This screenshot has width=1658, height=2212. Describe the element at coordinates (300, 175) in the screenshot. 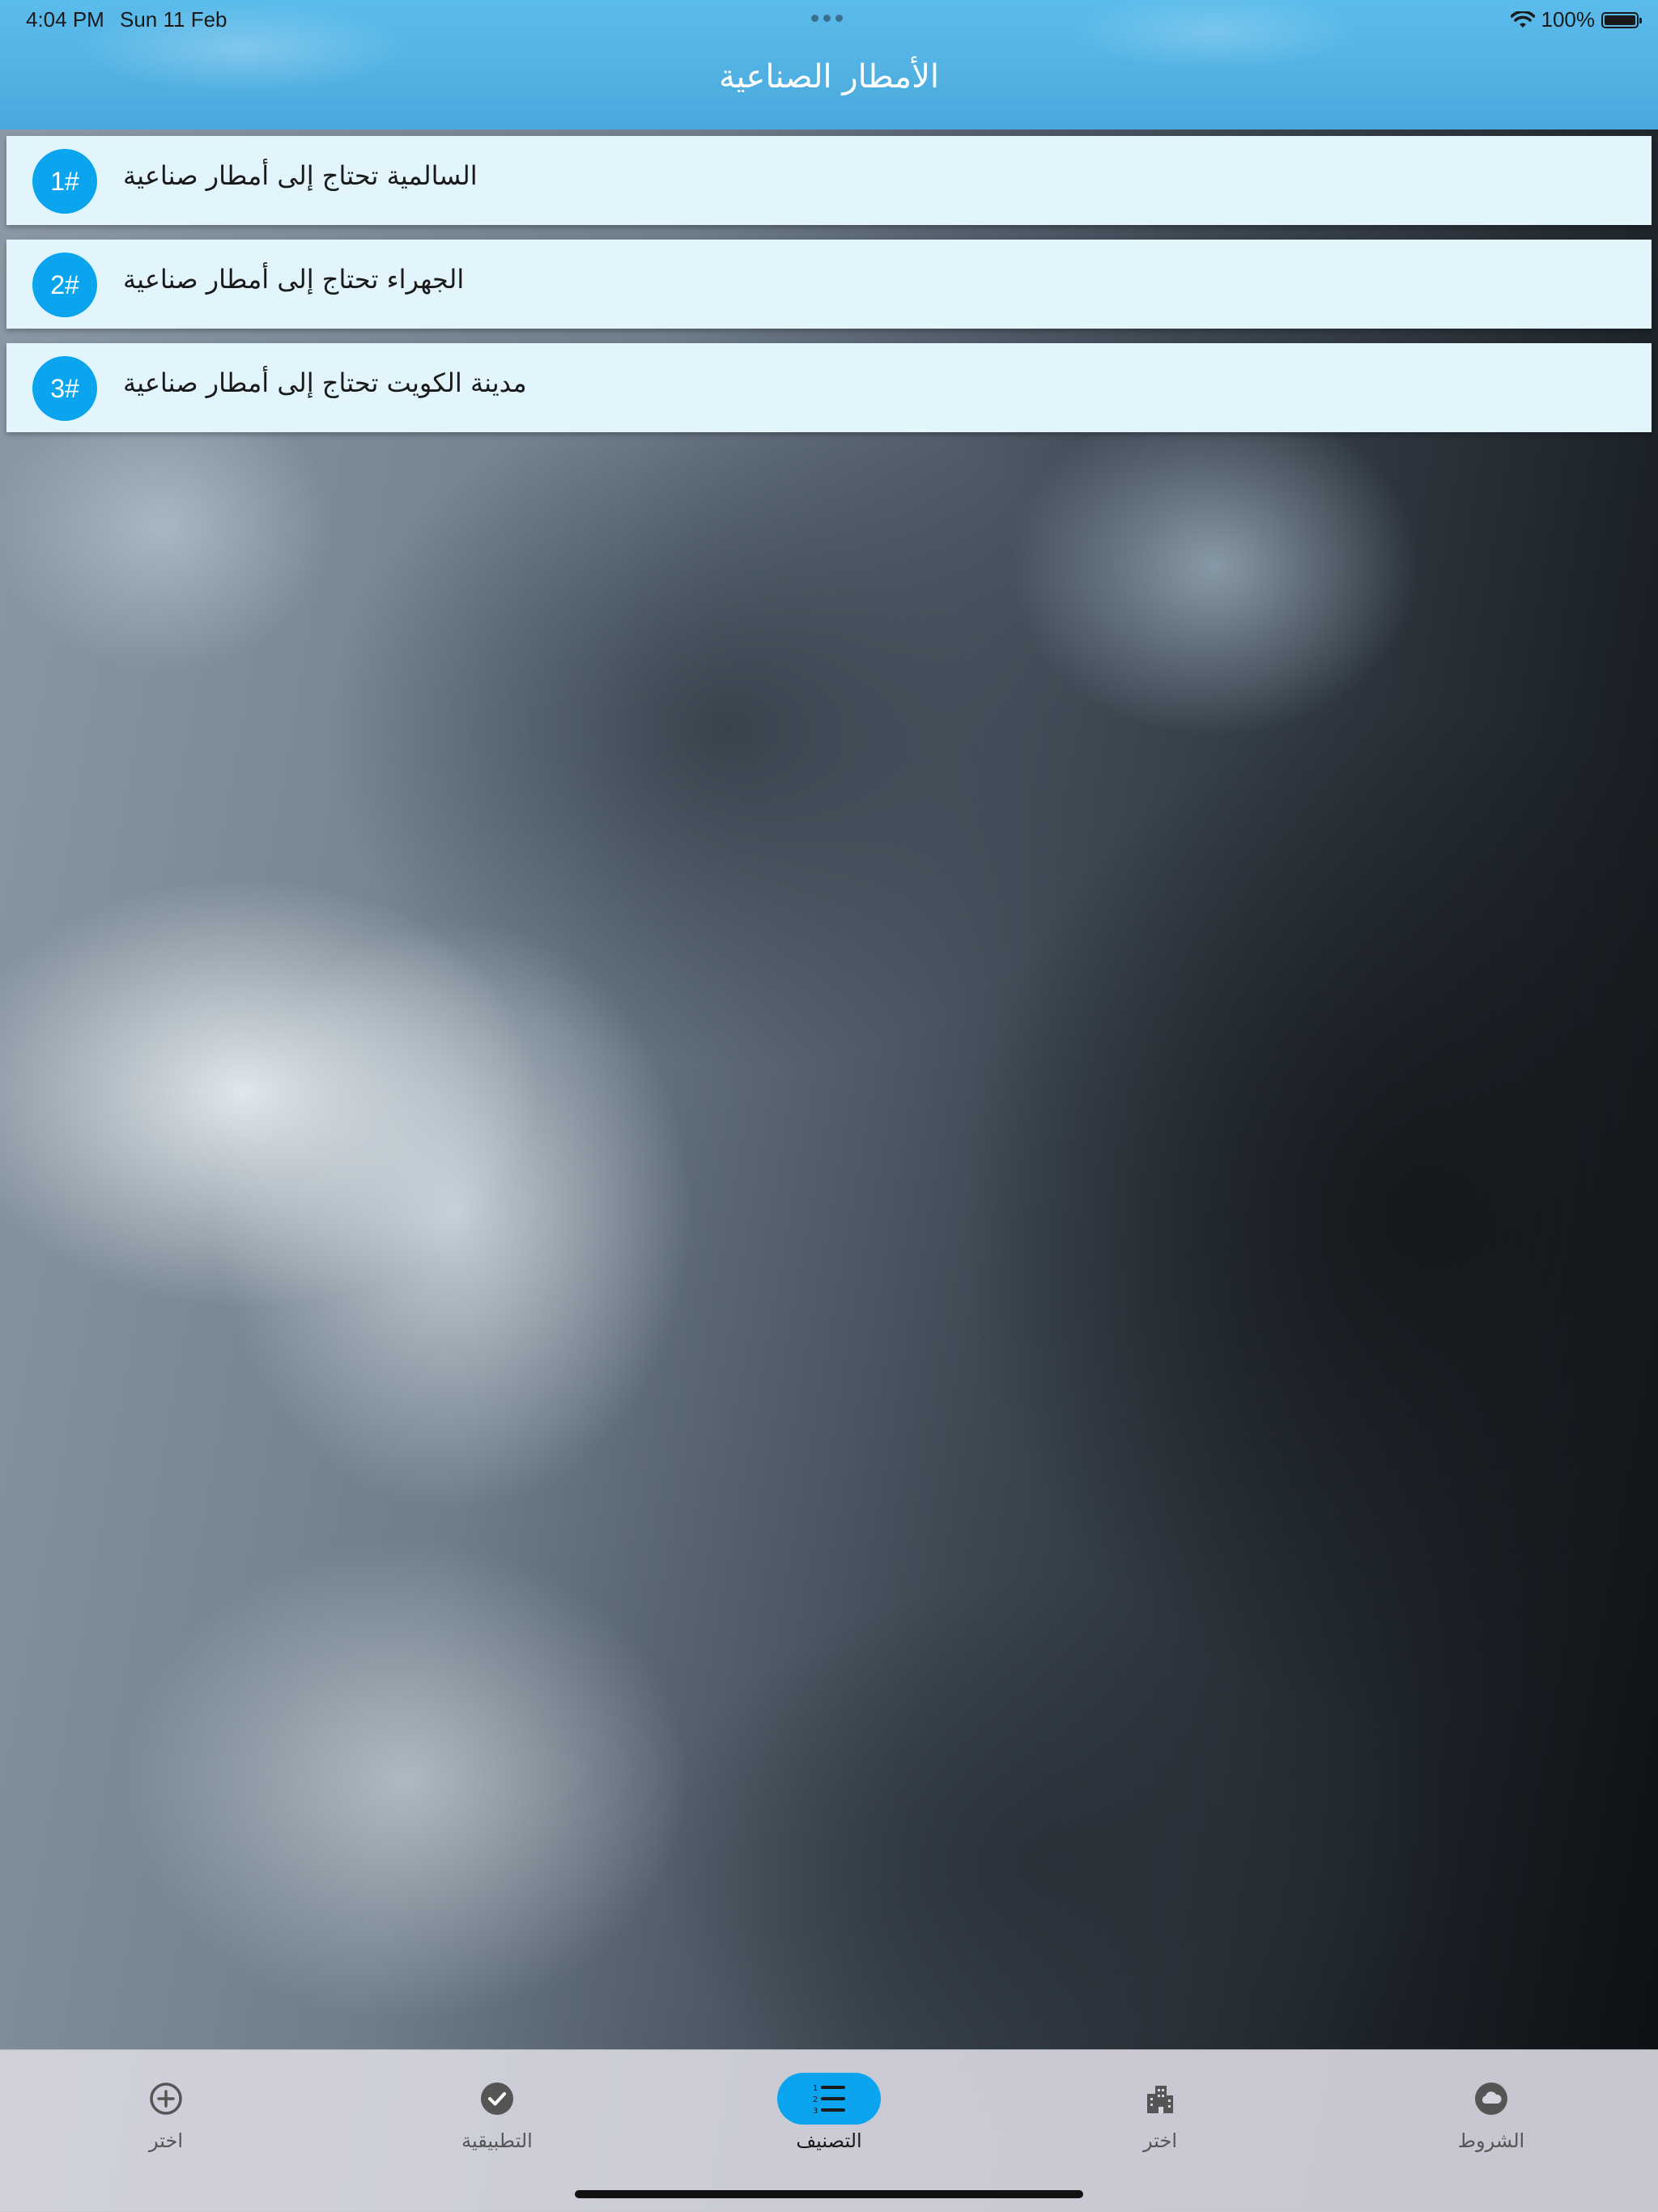

I see `item-text: السالمية تحتاج إلى أمطار صناعية` at that location.